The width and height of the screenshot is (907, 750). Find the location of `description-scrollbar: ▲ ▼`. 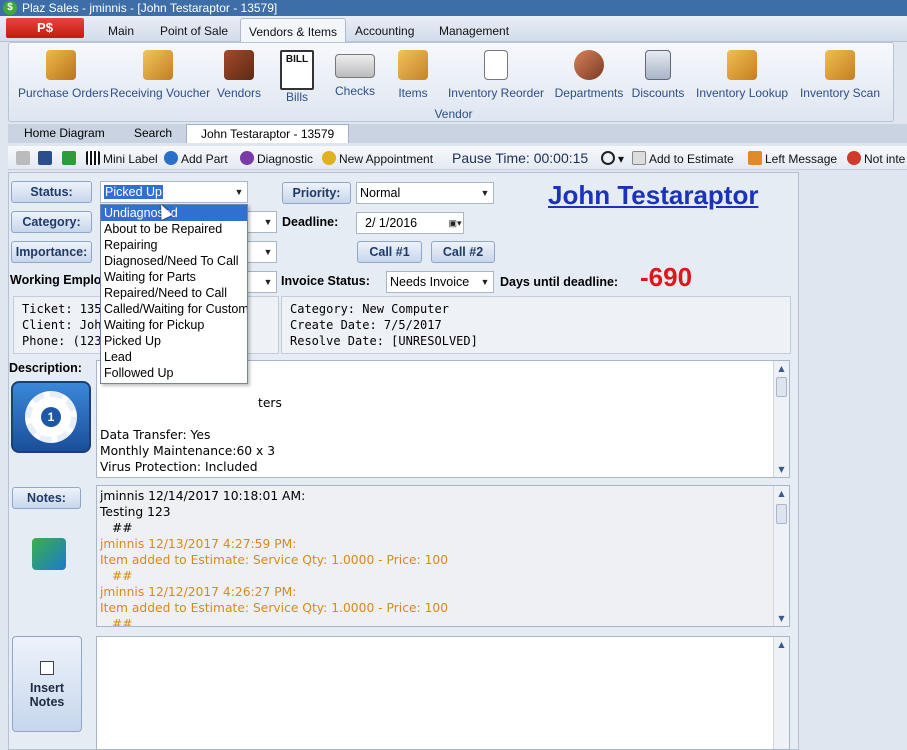

description-scrollbar: ▲ ▼ is located at coordinates (781, 419).